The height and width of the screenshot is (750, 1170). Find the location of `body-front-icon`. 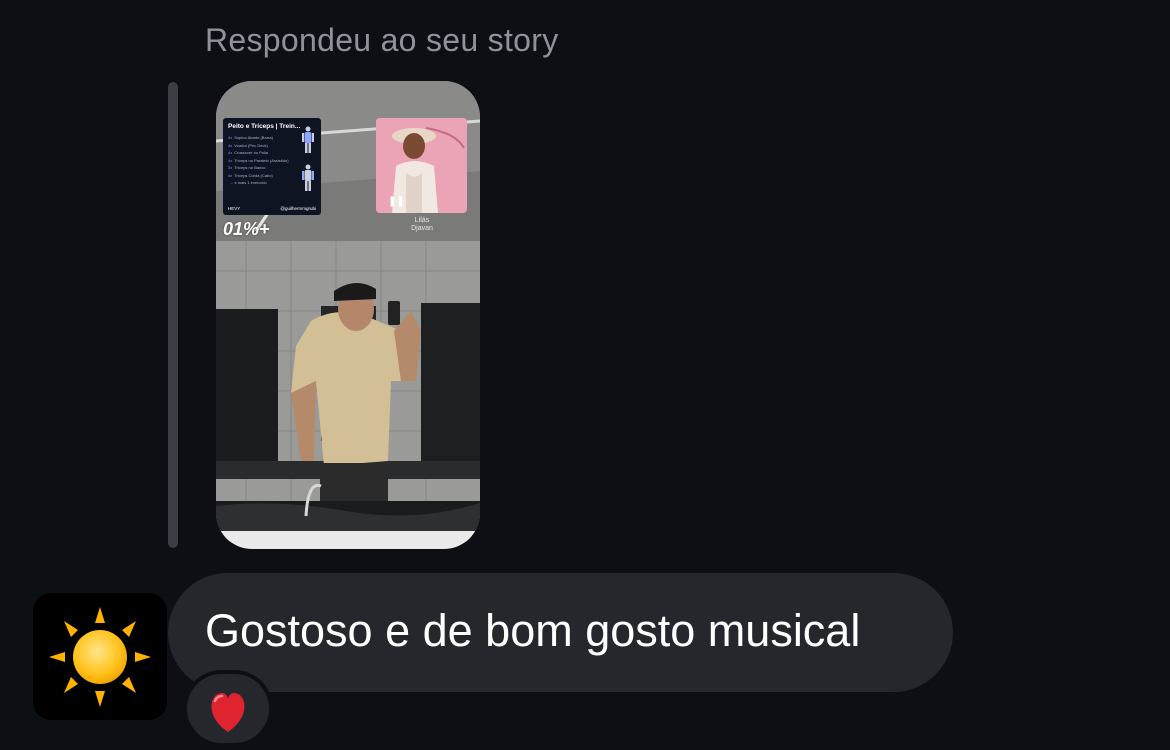

body-front-icon is located at coordinates (308, 139).